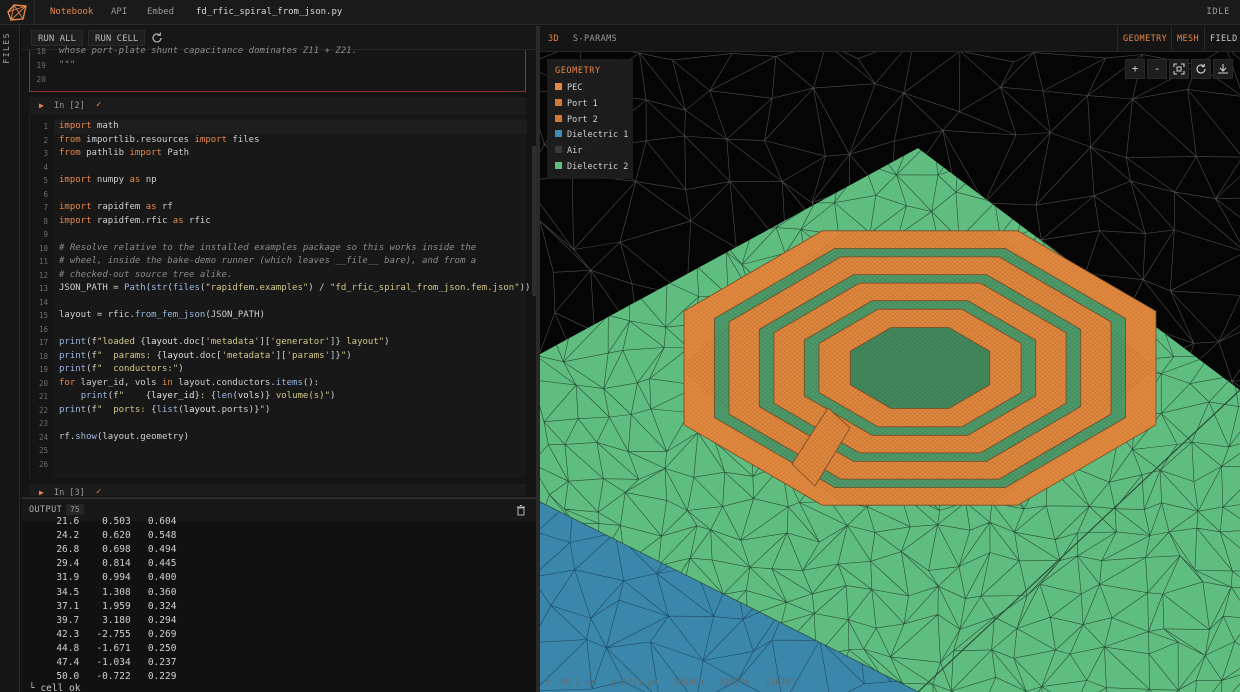 This screenshot has height=692, width=1240. Describe the element at coordinates (17, 12) in the screenshot. I see `app-logo-icon` at that location.